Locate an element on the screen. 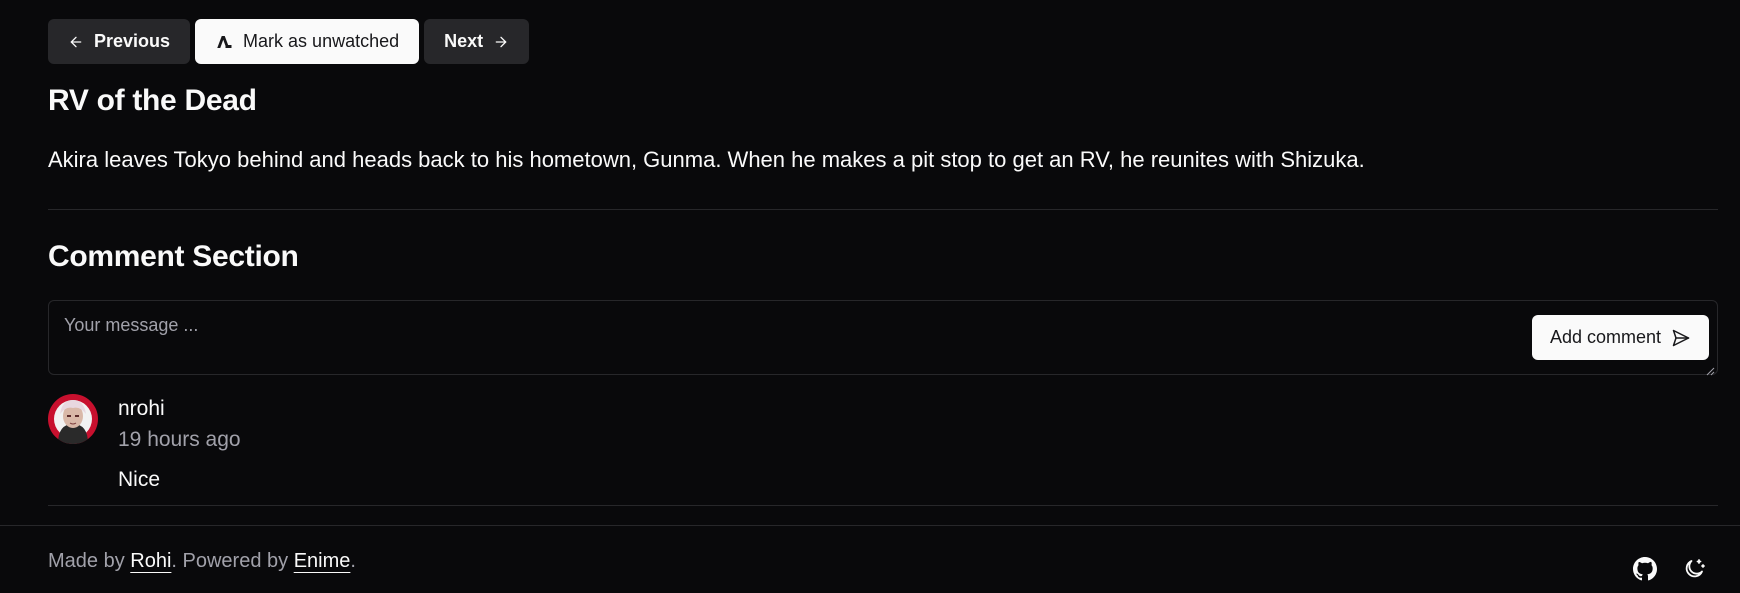 The height and width of the screenshot is (593, 1740). rohi-link: Rohi is located at coordinates (150, 561).